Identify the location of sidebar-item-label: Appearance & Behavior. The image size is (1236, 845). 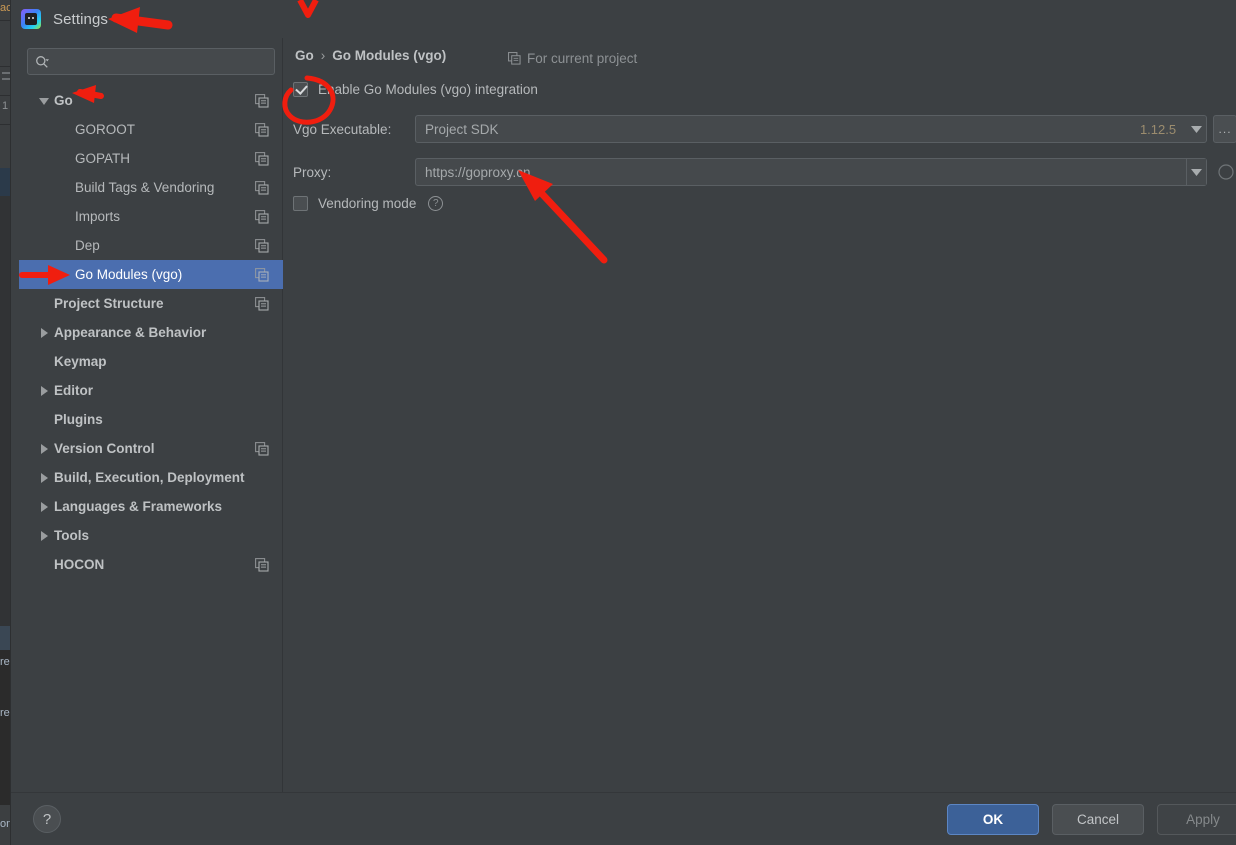
(130, 332).